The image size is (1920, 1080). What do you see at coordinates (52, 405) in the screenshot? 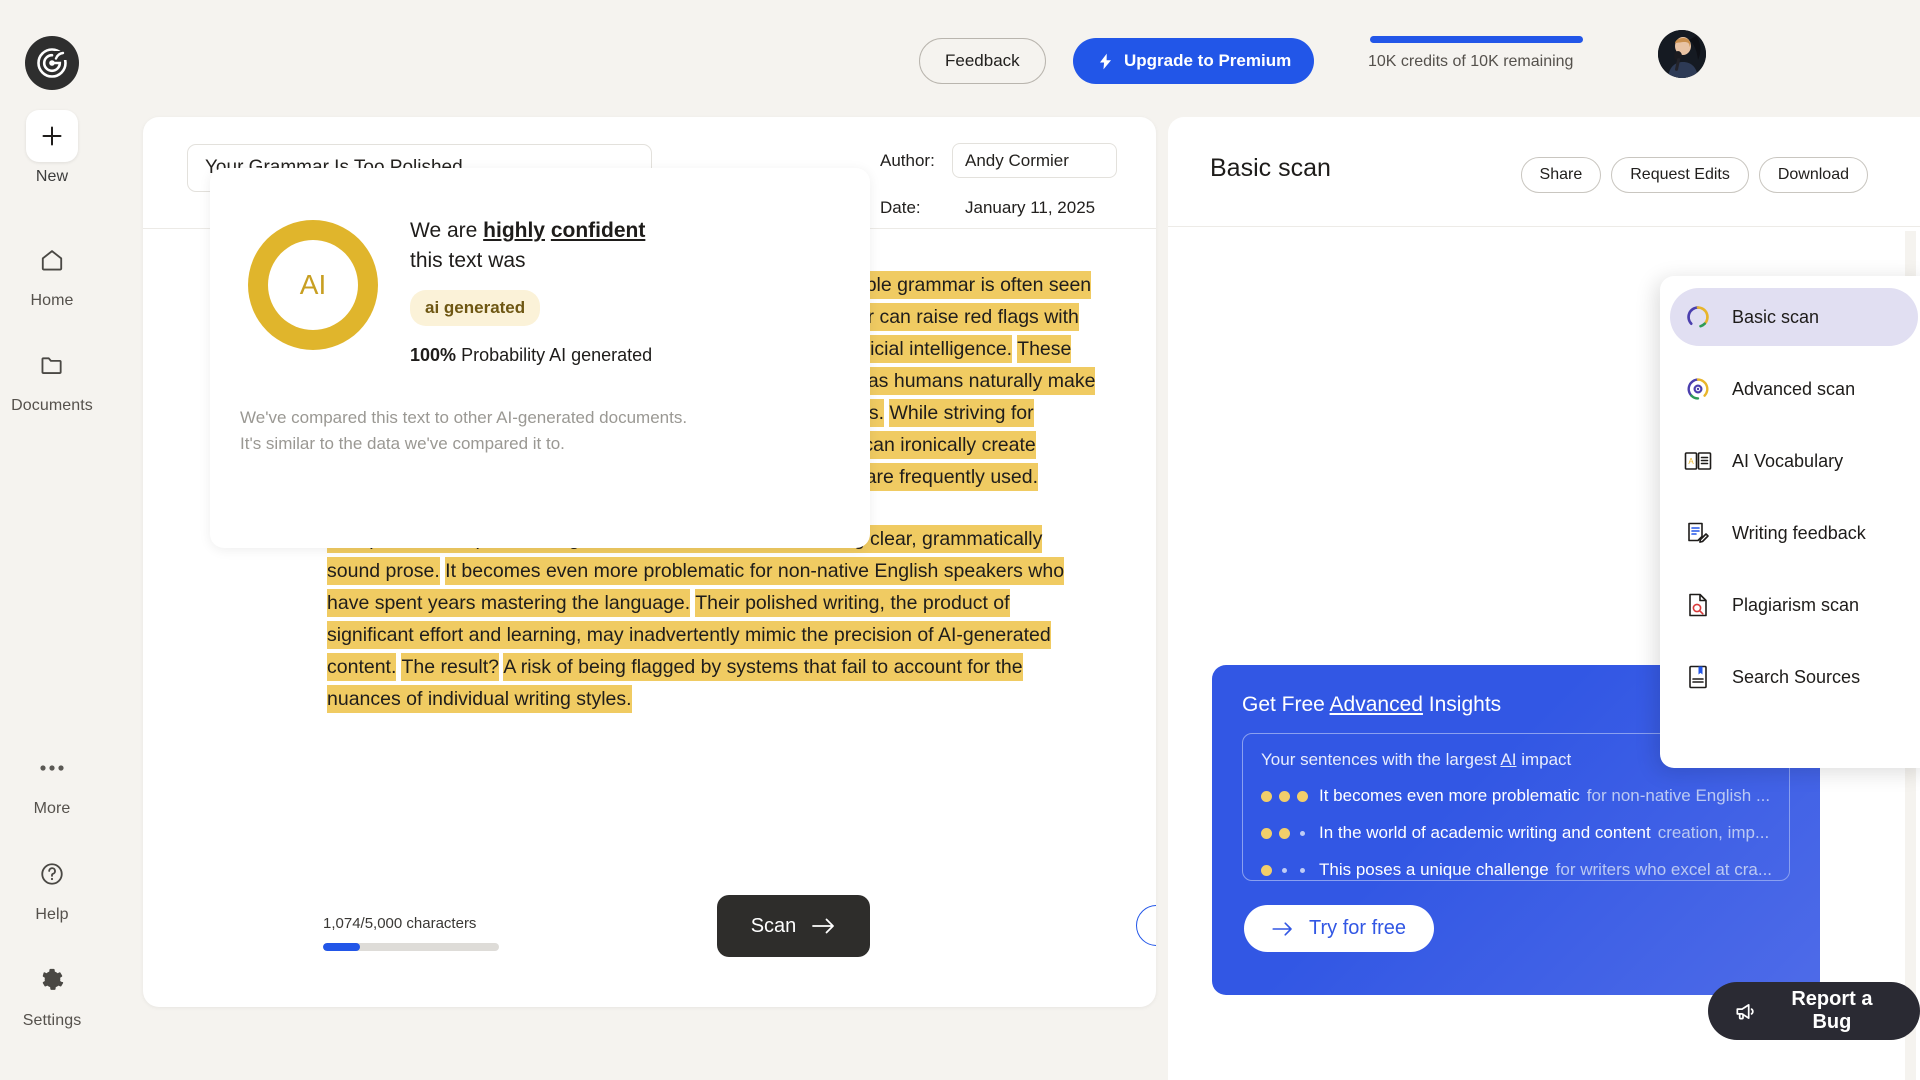
I see `sidebar-label-documents: Documents` at bounding box center [52, 405].